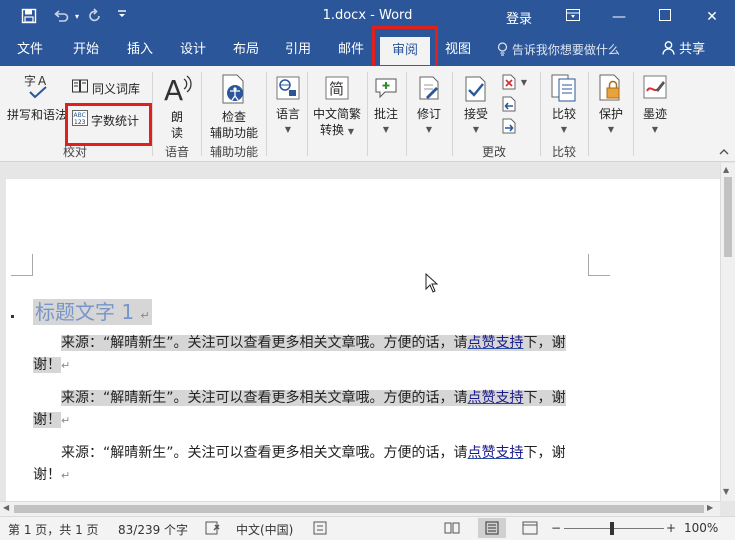  Describe the element at coordinates (556, 528) in the screenshot. I see `zoom-out-button: −` at that location.